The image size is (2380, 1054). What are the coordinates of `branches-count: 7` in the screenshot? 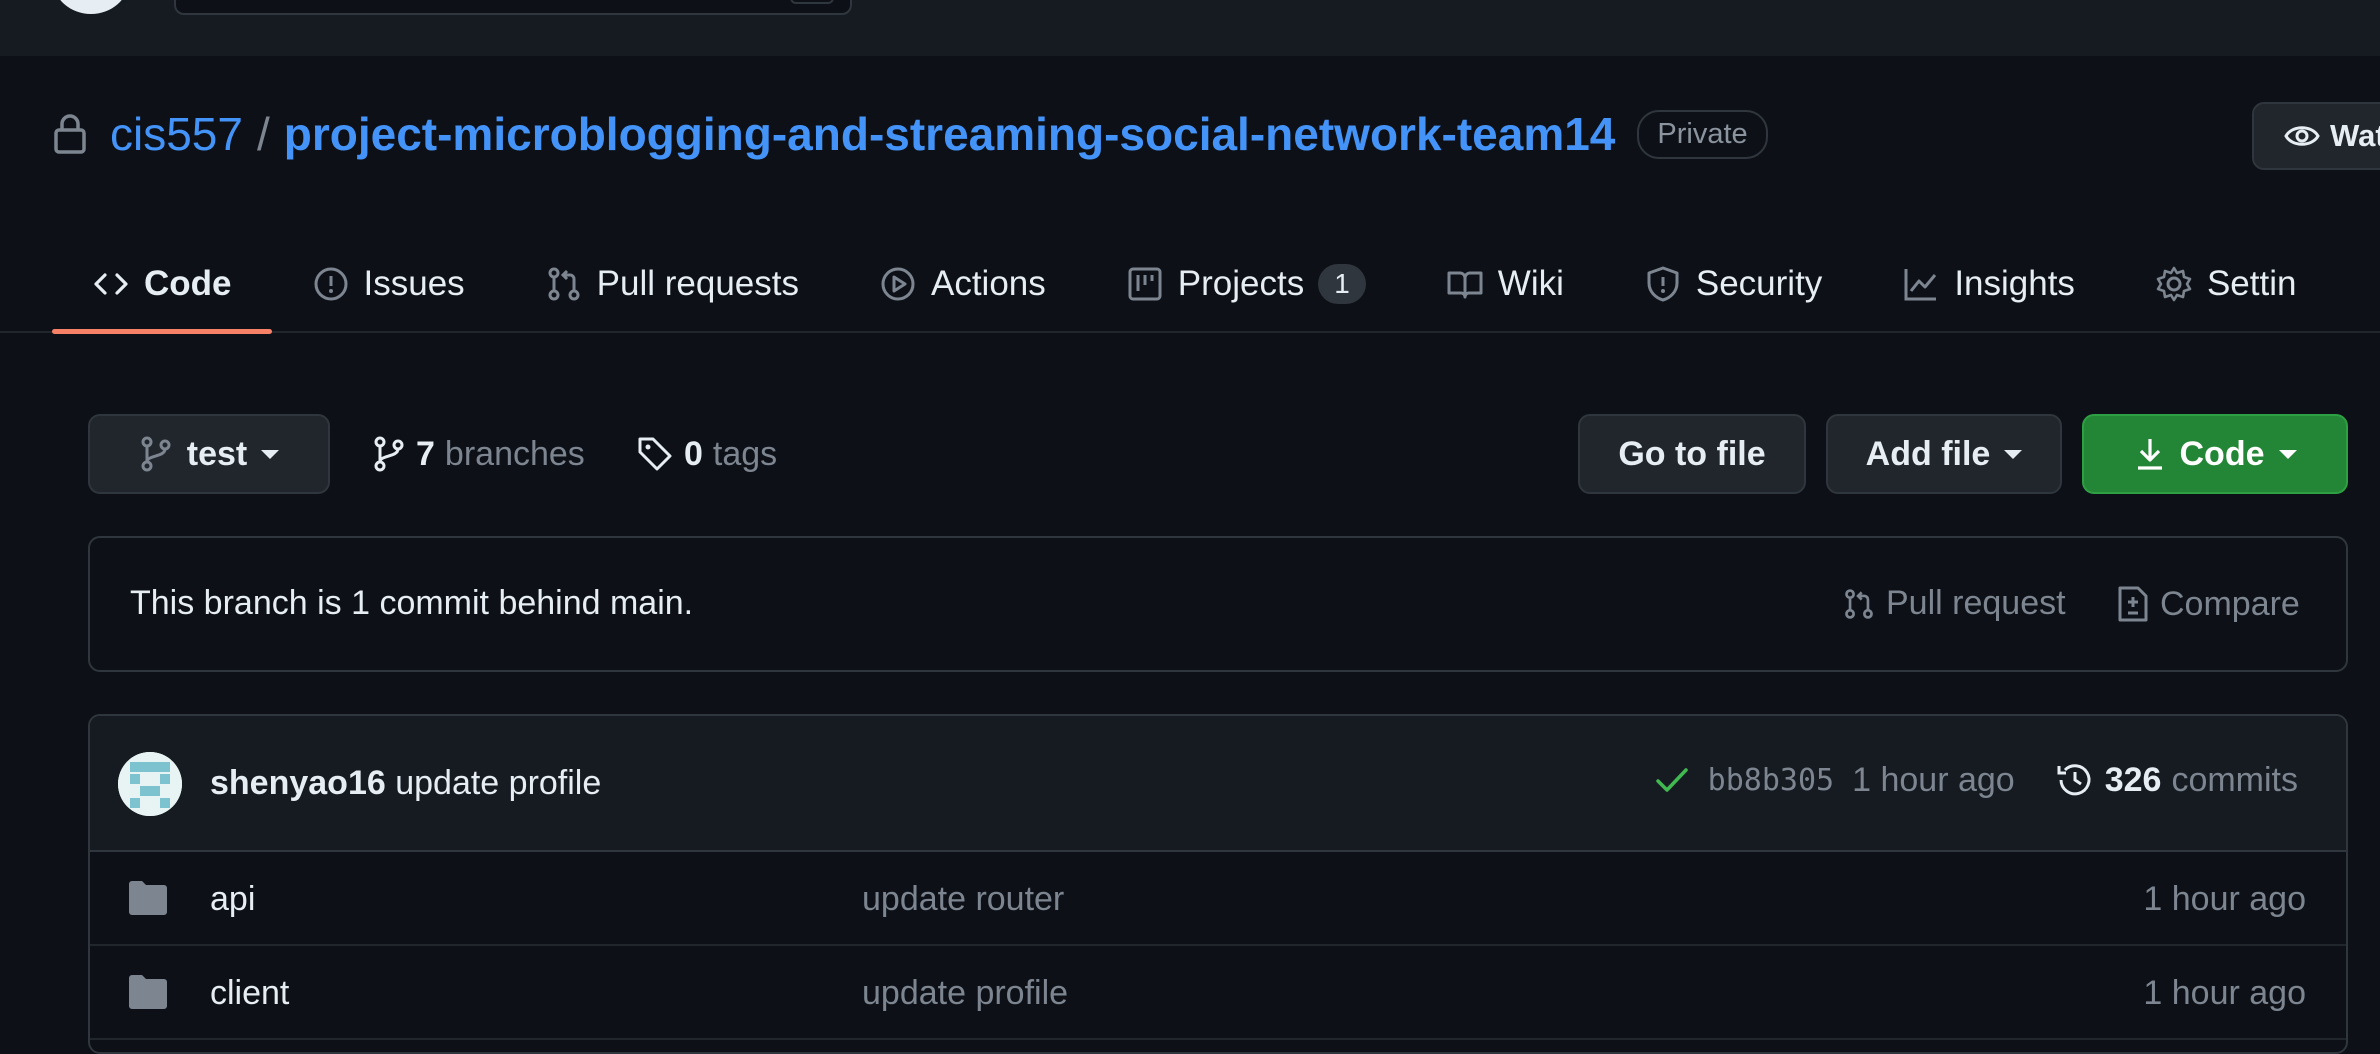 It's located at (425, 453).